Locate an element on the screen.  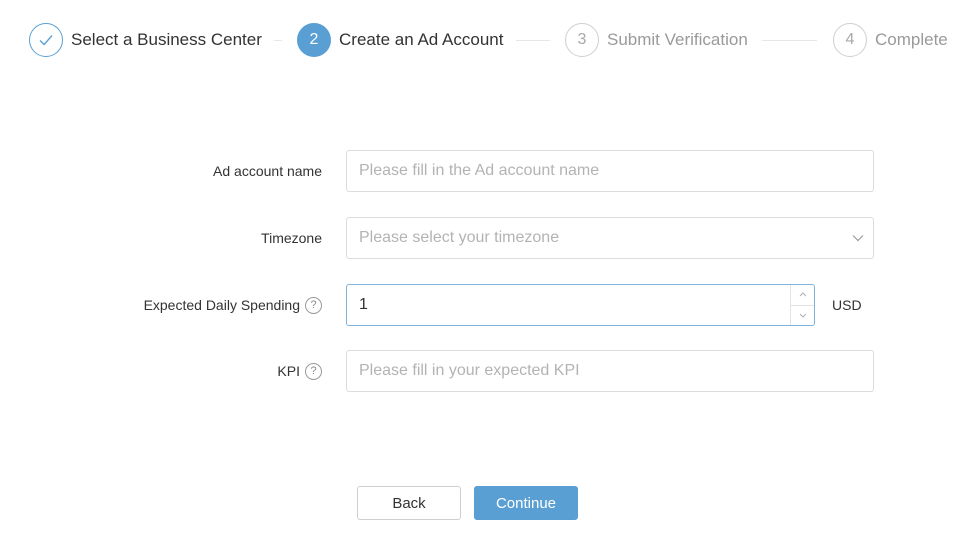
timezone-label-text: Timezone is located at coordinates (291, 238).